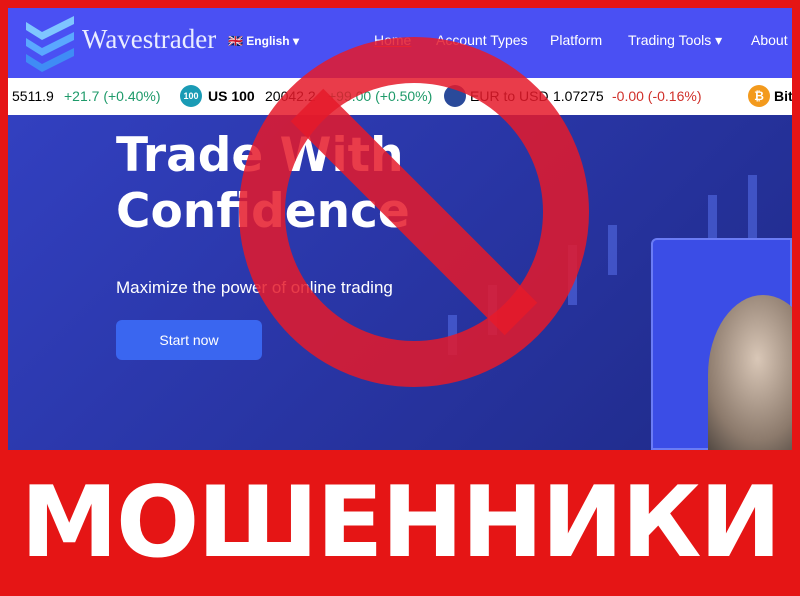  What do you see at coordinates (482, 40) in the screenshot?
I see `nav-account-types: Account Types` at bounding box center [482, 40].